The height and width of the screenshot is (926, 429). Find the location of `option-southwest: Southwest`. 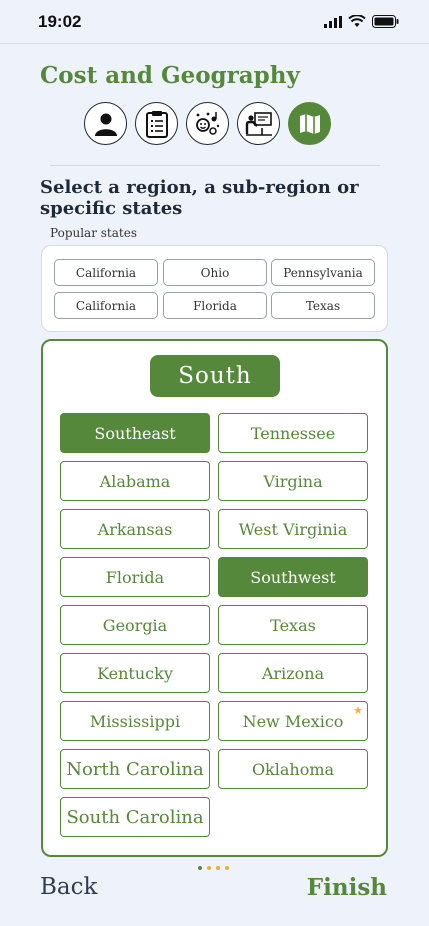

option-southwest: Southwest is located at coordinates (293, 577).